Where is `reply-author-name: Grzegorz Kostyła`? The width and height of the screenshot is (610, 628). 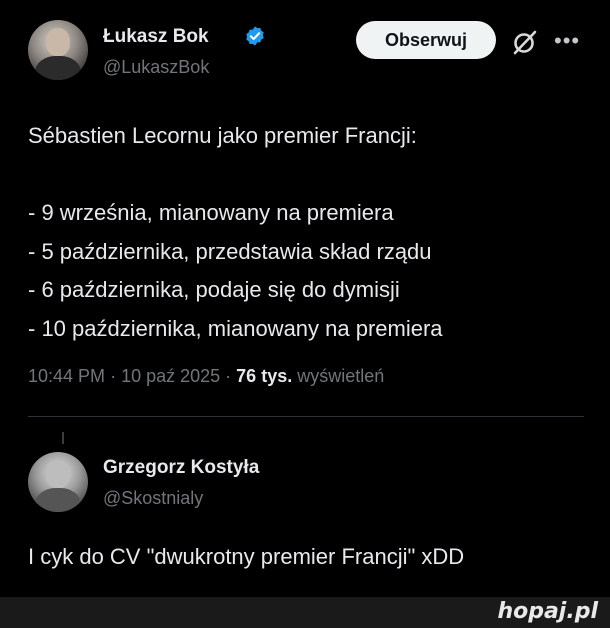
reply-author-name: Grzegorz Kostyła is located at coordinates (181, 468).